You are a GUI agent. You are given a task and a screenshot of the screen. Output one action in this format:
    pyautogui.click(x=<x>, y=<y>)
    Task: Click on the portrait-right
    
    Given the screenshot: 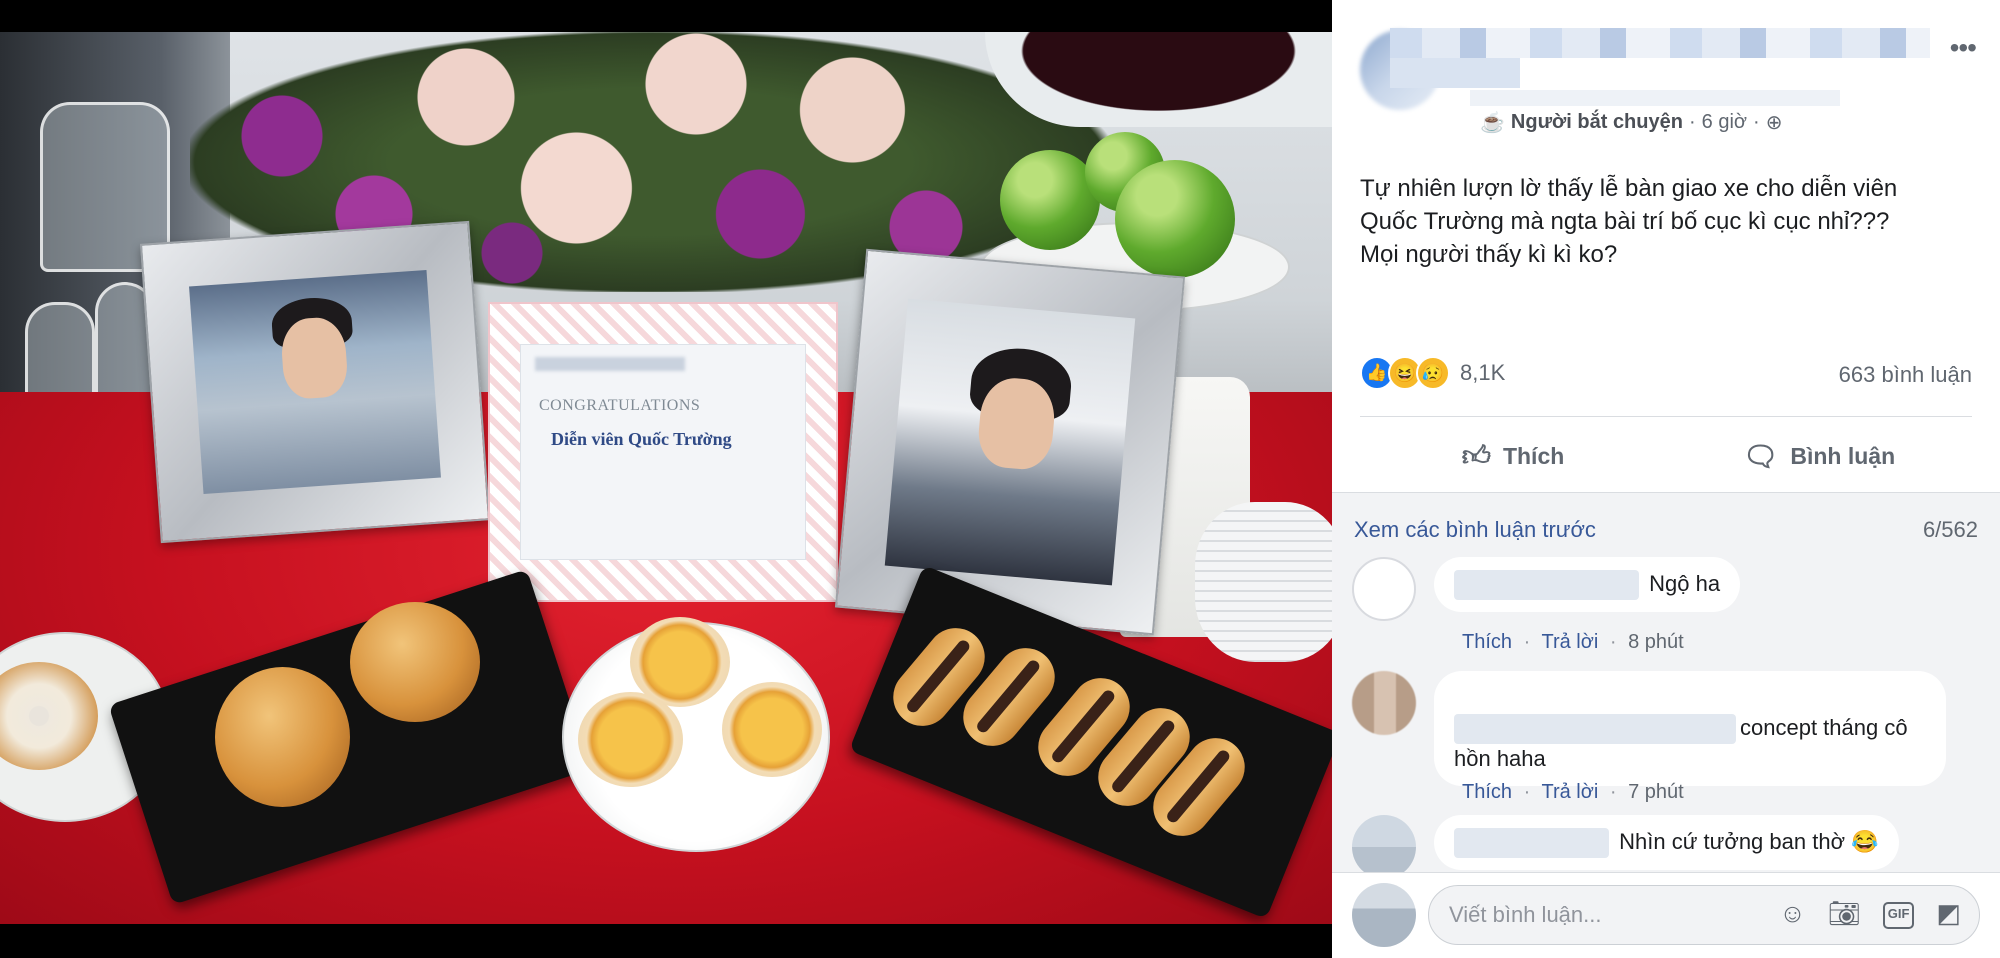 What is the action you would take?
    pyautogui.click(x=1010, y=442)
    